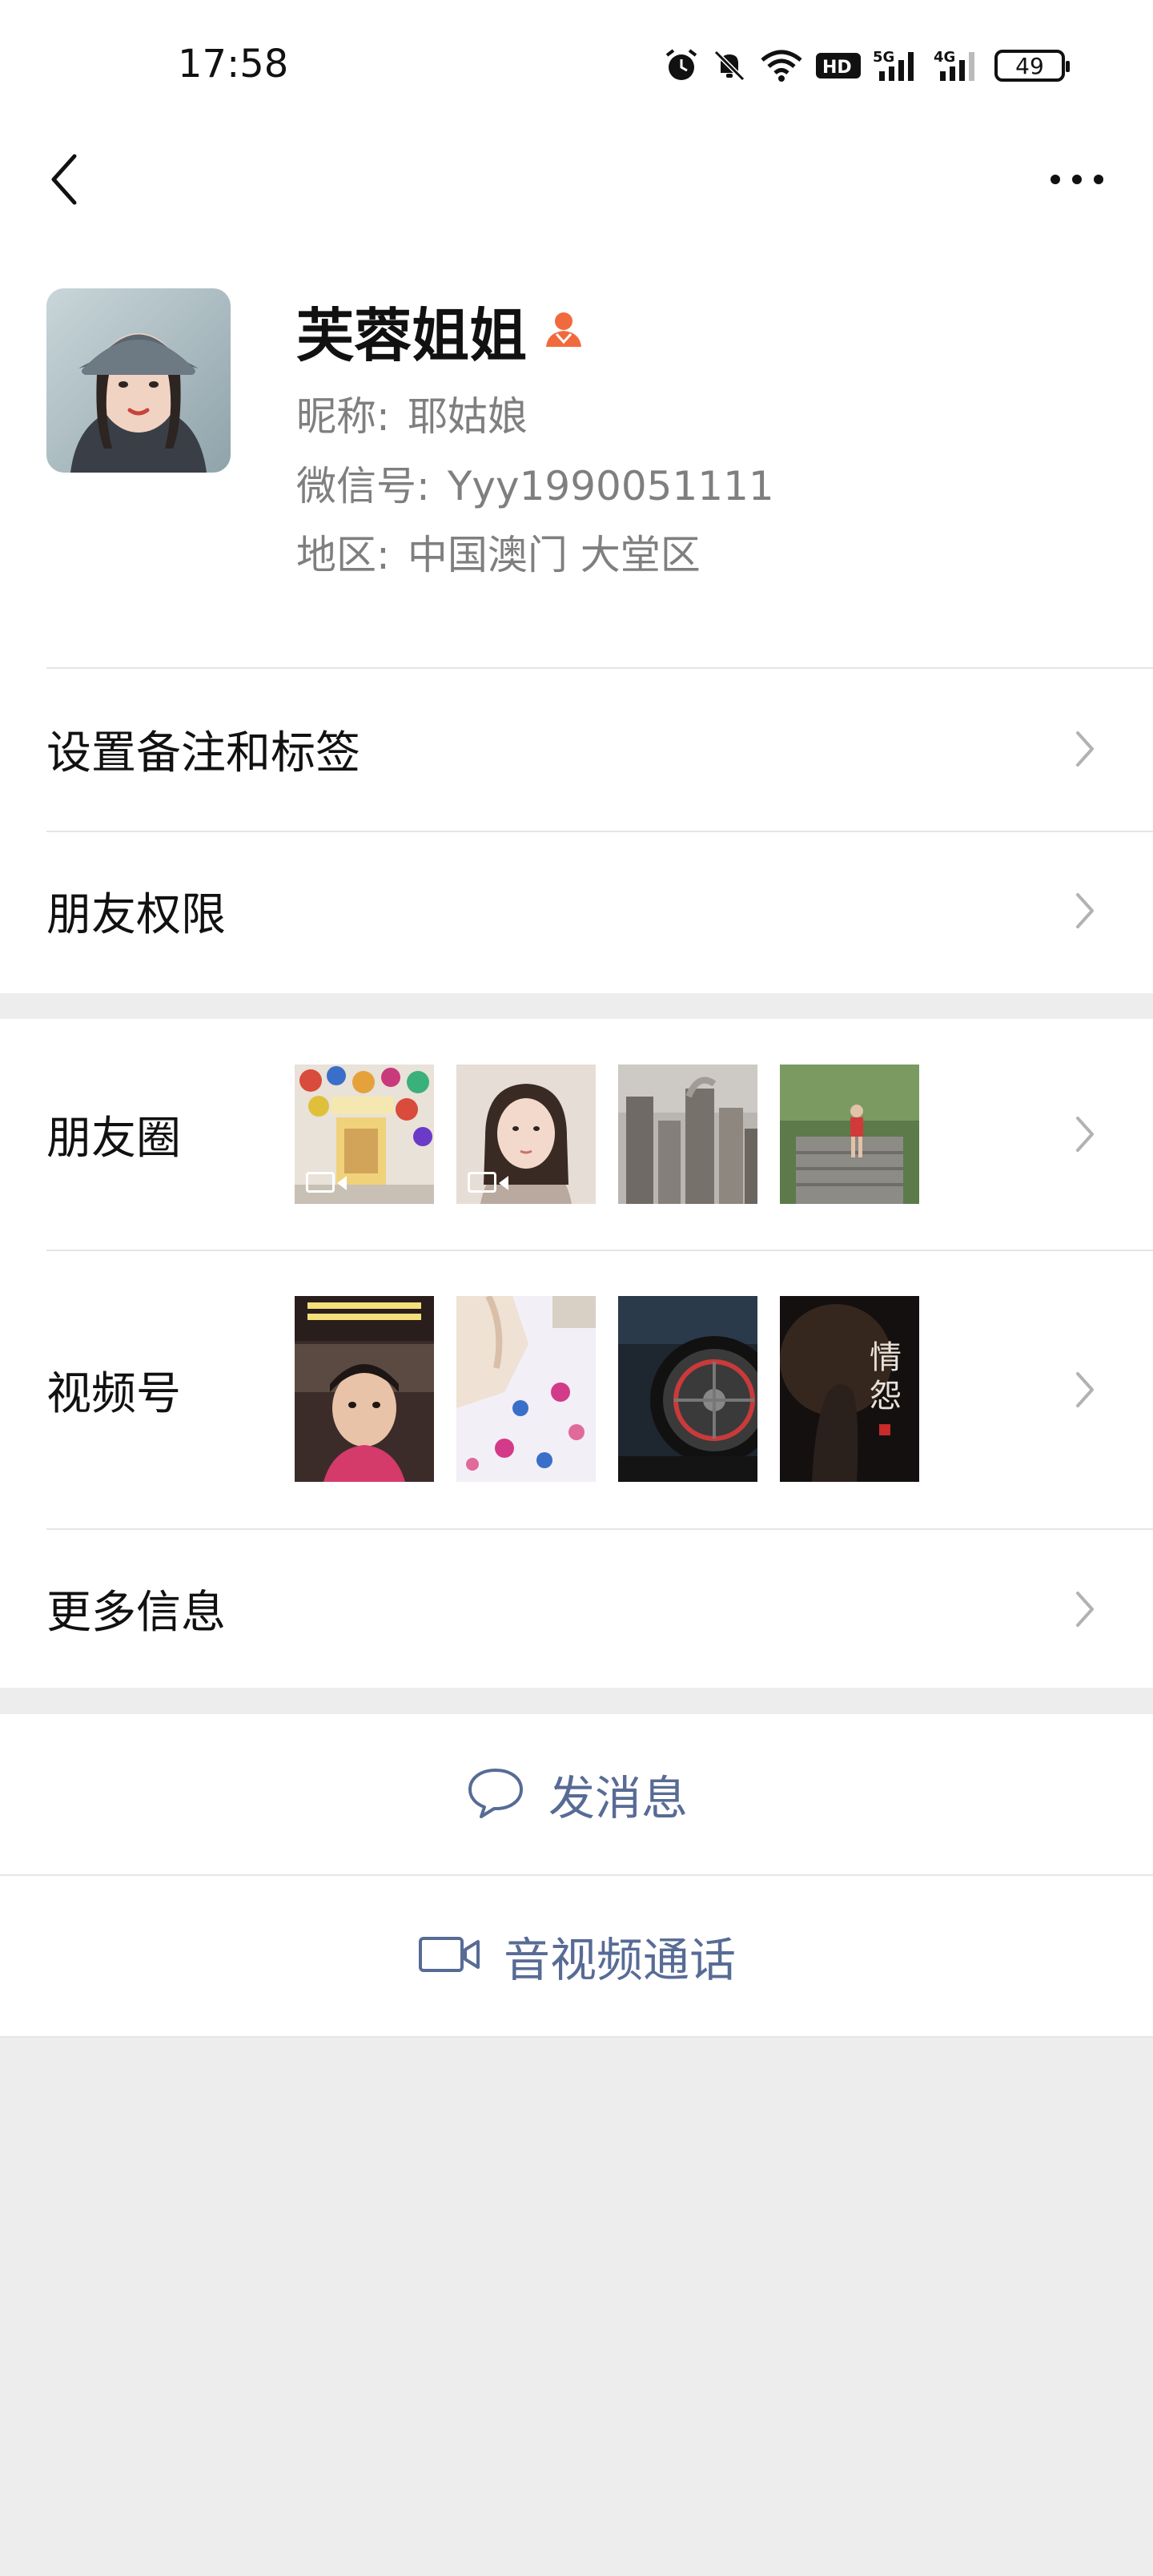 Image resolution: width=1153 pixels, height=2576 pixels. What do you see at coordinates (618, 1798) in the screenshot?
I see `send-message-label: 发消息` at bounding box center [618, 1798].